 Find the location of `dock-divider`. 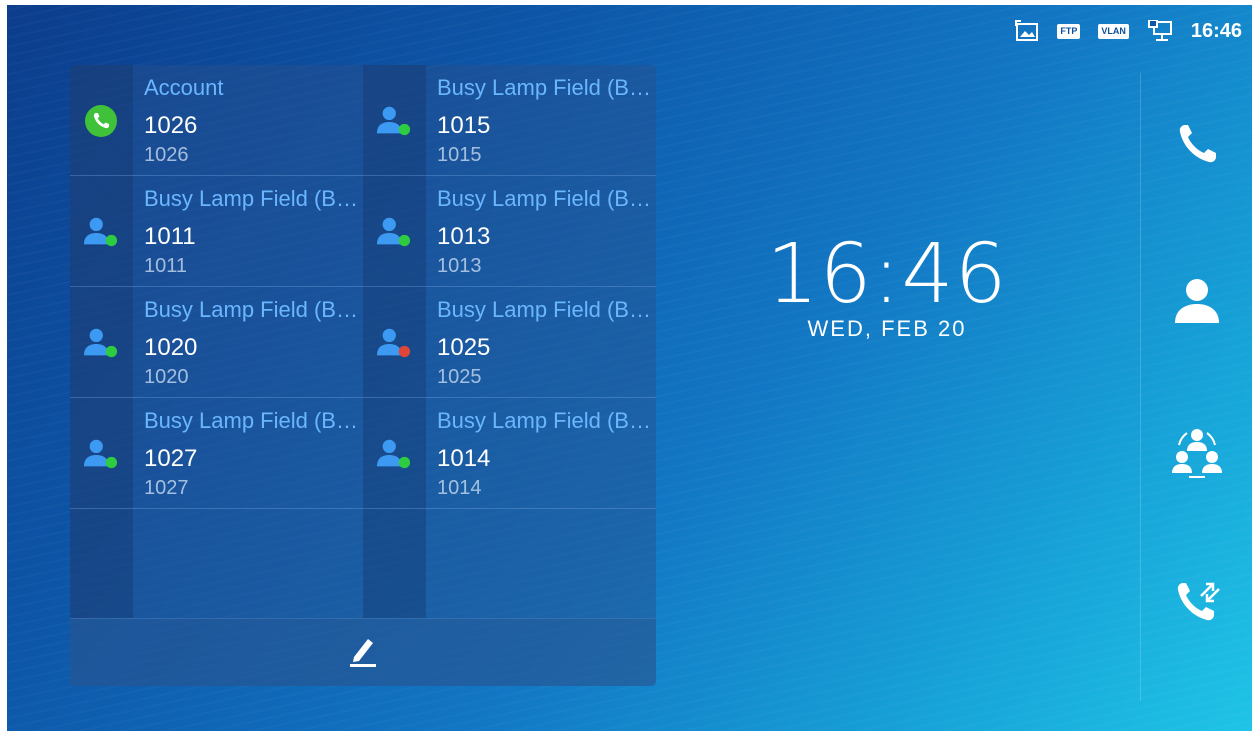

dock-divider is located at coordinates (1140, 387).